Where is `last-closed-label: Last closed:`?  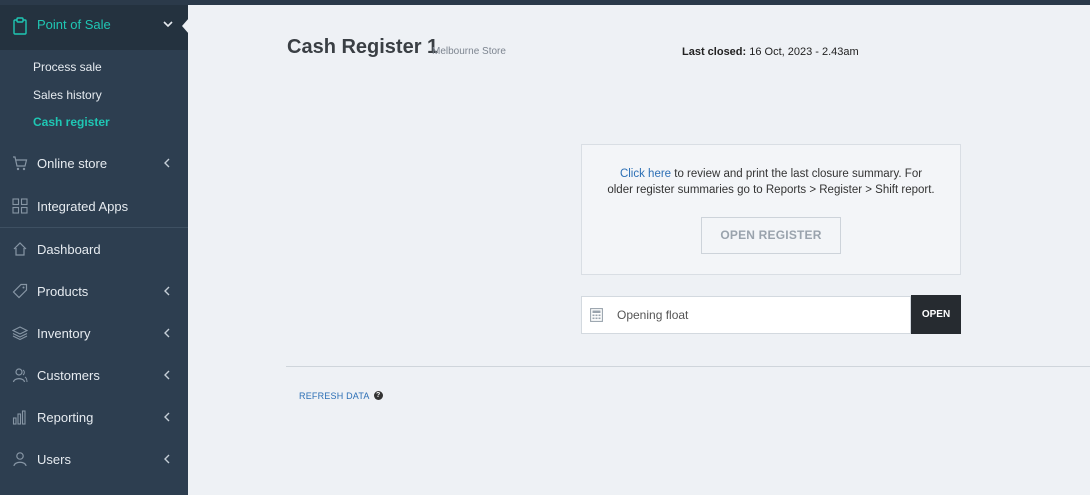 last-closed-label: Last closed: is located at coordinates (714, 52).